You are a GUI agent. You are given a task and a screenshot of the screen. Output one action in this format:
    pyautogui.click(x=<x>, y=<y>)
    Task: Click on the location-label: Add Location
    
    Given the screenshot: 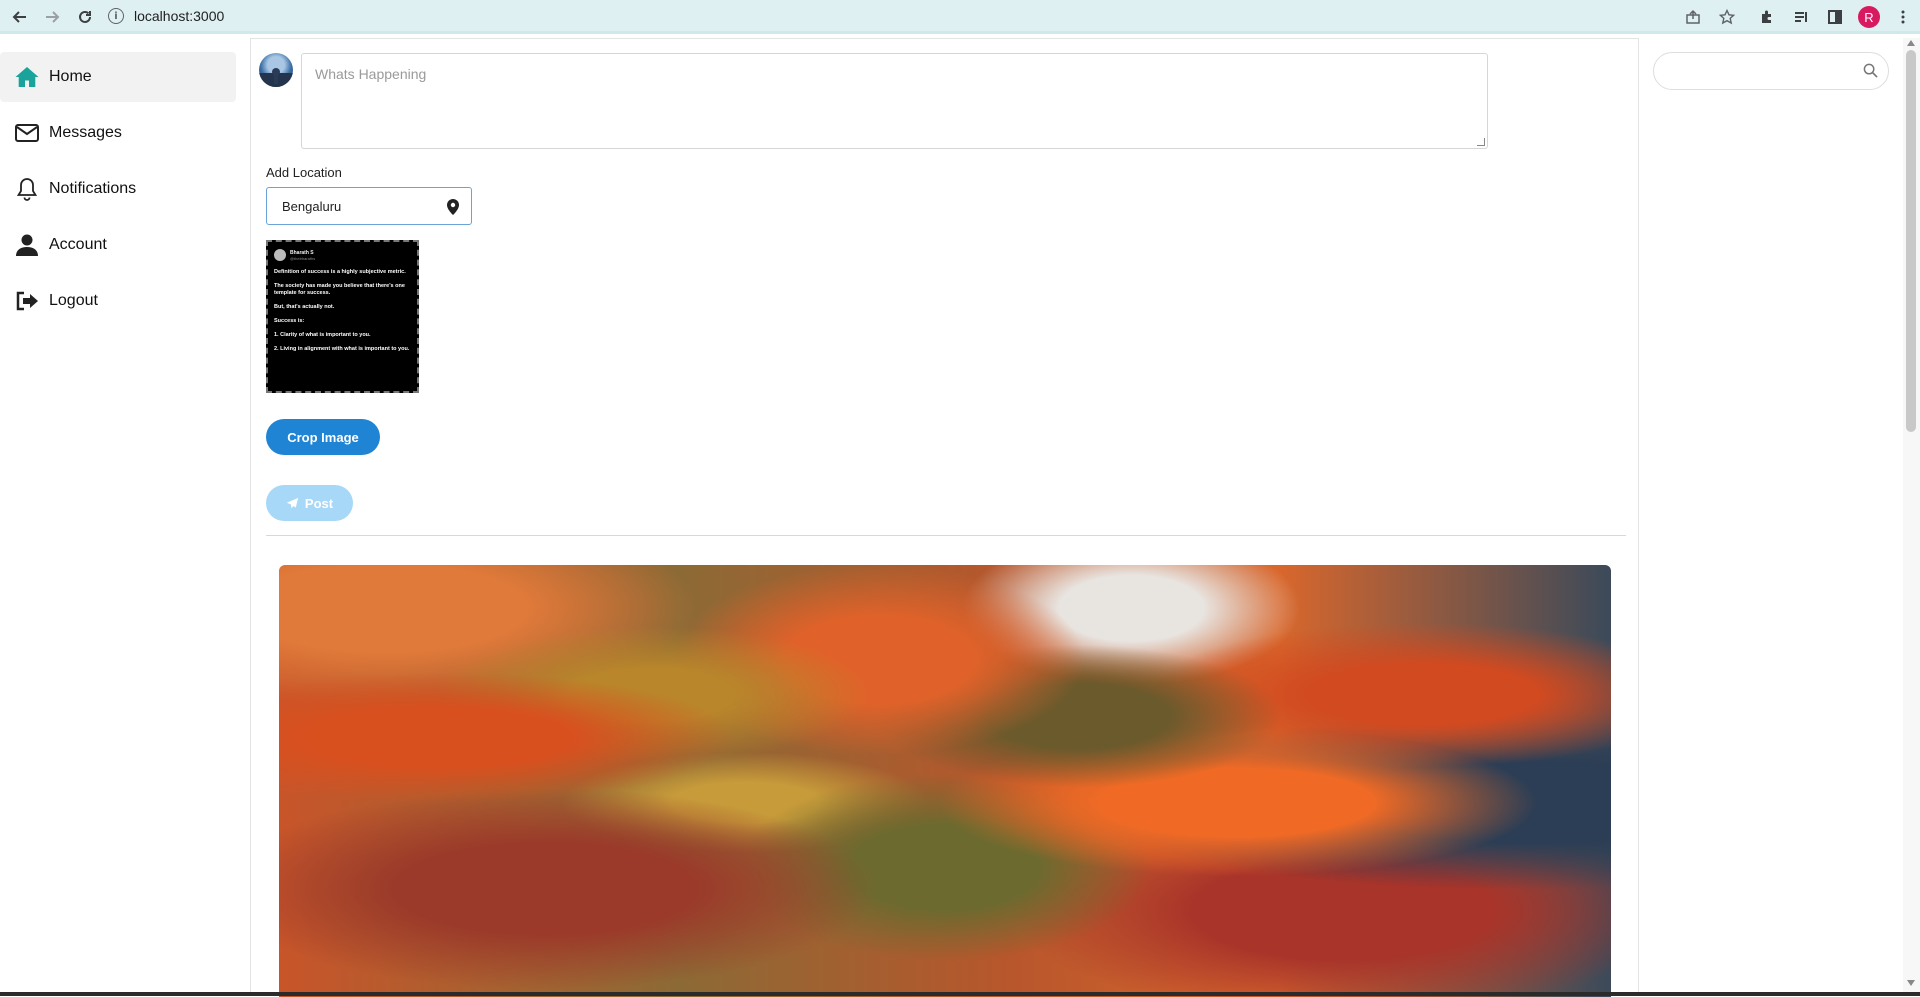 What is the action you would take?
    pyautogui.click(x=304, y=172)
    